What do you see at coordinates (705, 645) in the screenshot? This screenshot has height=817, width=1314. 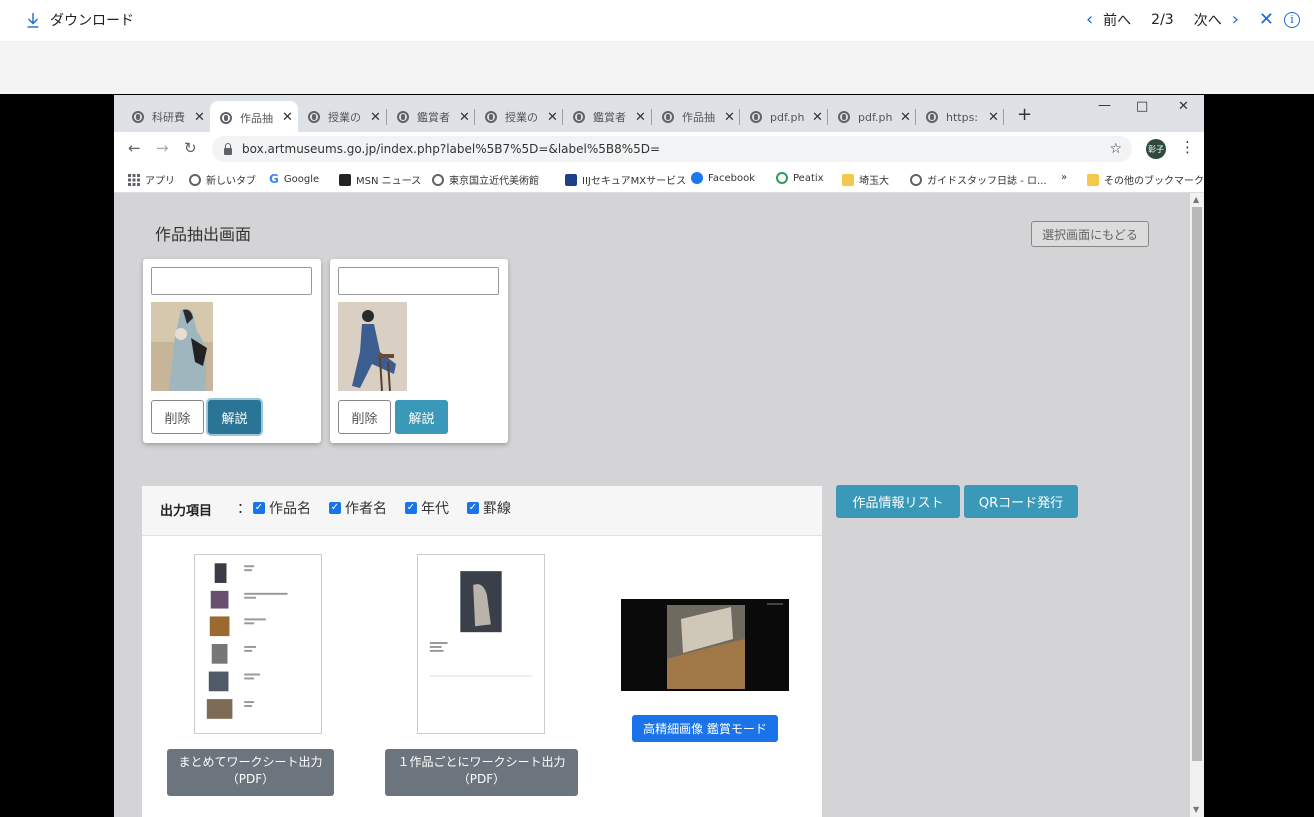 I see `hires-image-preview` at bounding box center [705, 645].